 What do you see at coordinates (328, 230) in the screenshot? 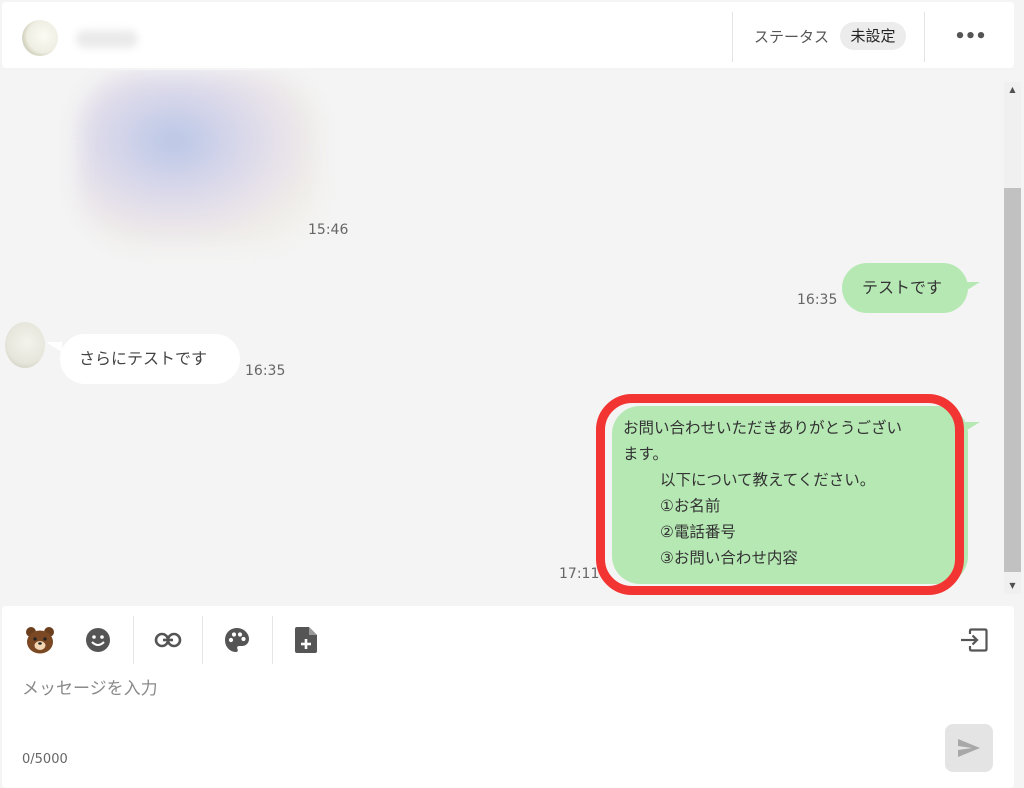
I see `message-time: 15:46` at bounding box center [328, 230].